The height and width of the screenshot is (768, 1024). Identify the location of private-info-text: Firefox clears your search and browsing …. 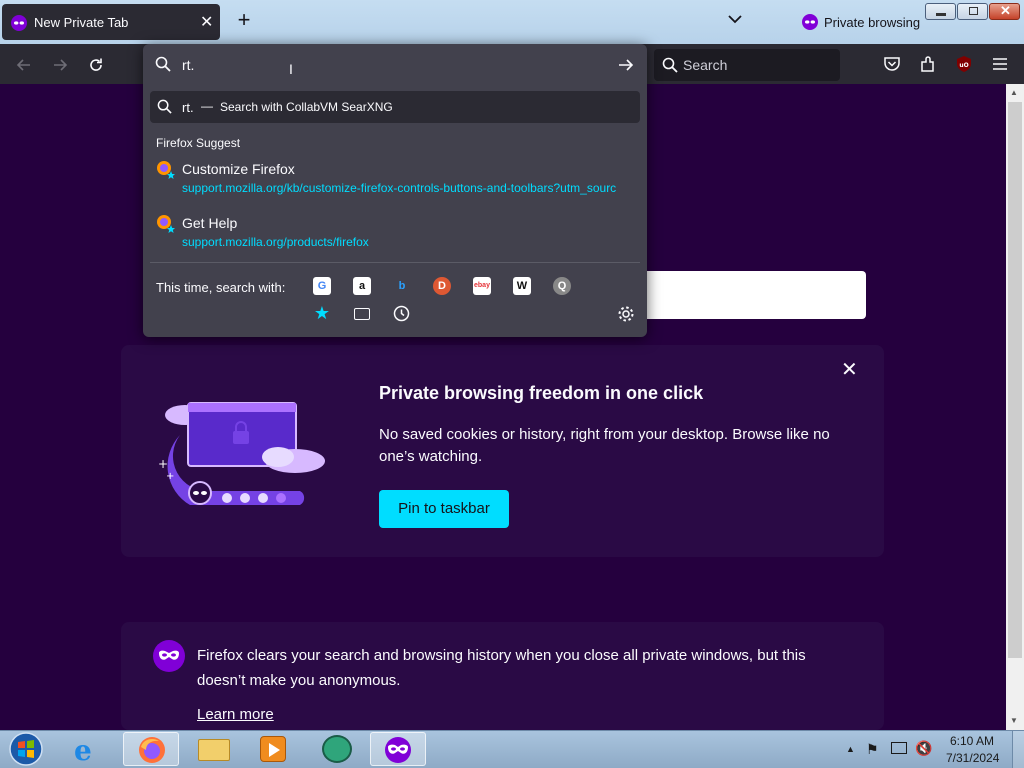
(501, 668).